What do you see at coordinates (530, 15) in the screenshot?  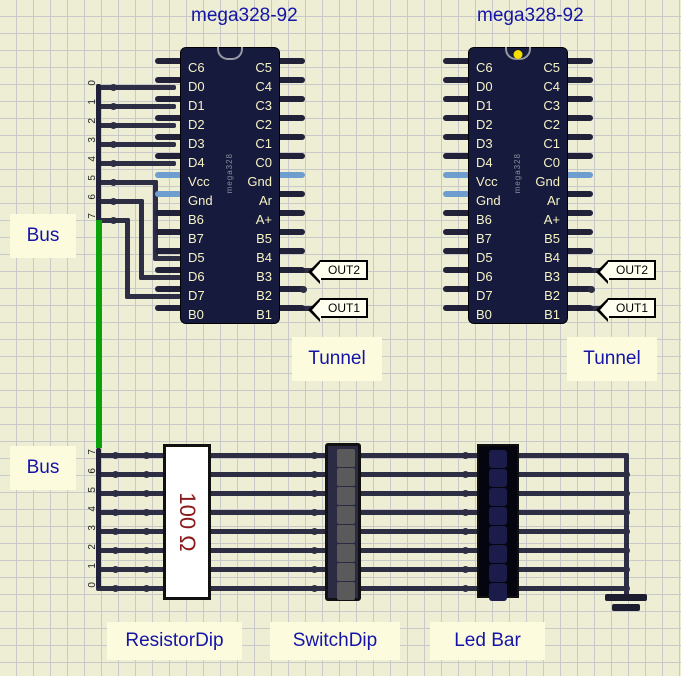 I see `chip-title: mega328-92` at bounding box center [530, 15].